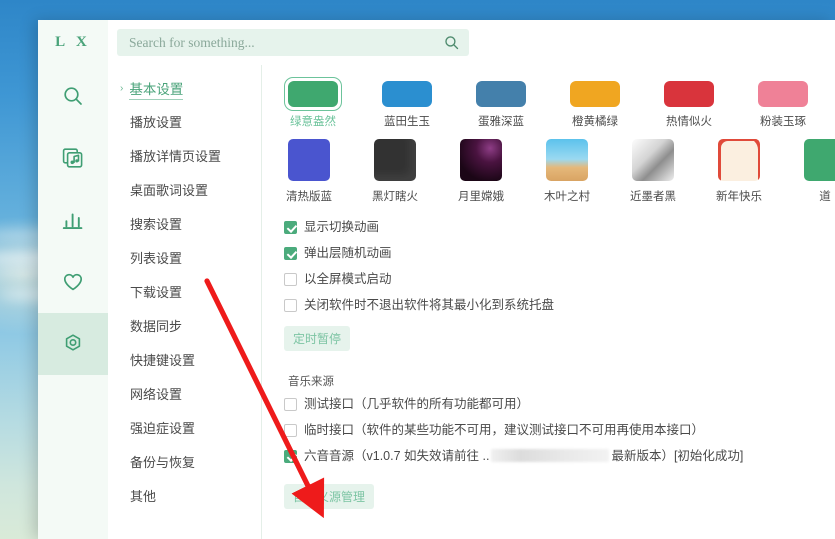 This screenshot has height=539, width=835. What do you see at coordinates (342, 227) in the screenshot?
I see `checkbox-label: 显示切换动画` at bounding box center [342, 227].